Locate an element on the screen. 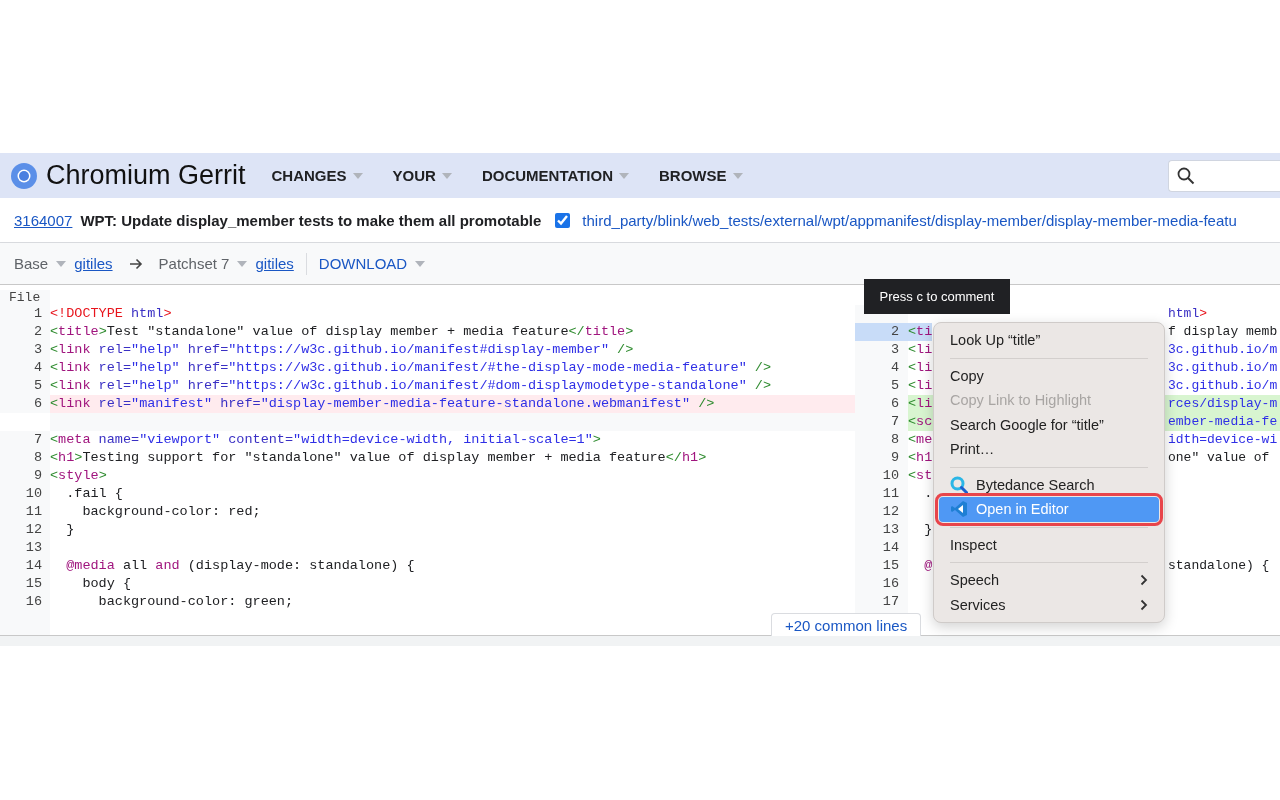  logo-icon is located at coordinates (24, 175).